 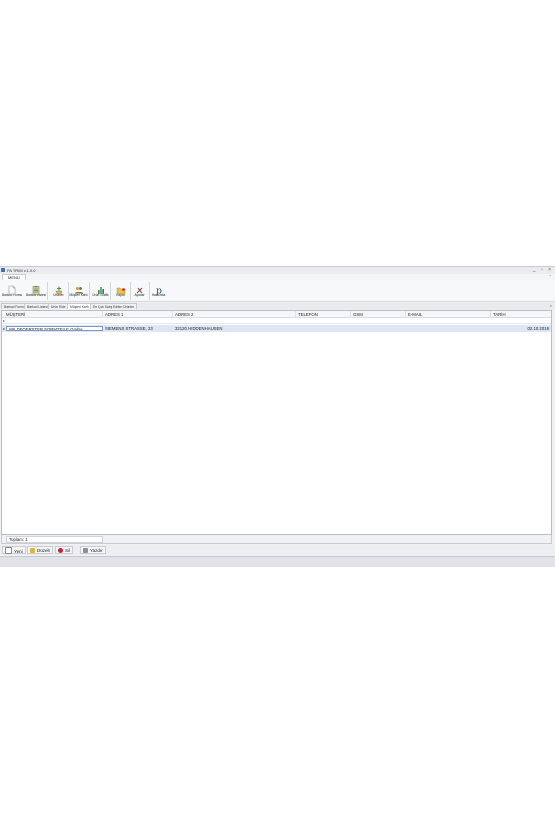 I want to click on edit-button: Düzelt, so click(x=40, y=550).